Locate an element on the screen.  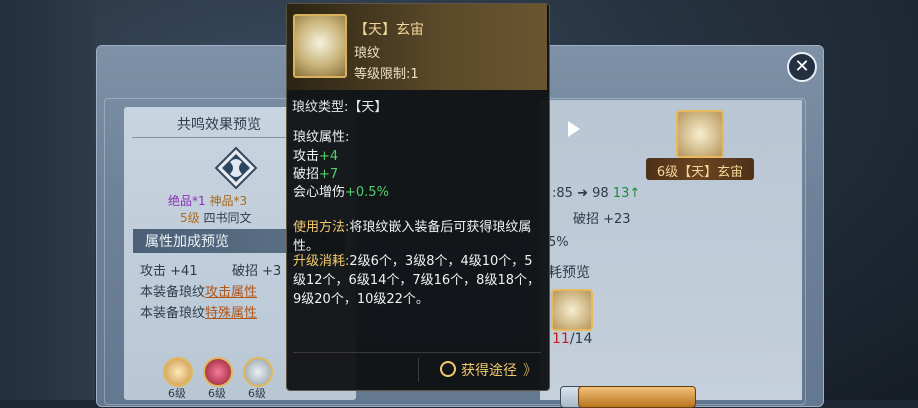
tooltip-break-label: 破招 is located at coordinates (306, 174).